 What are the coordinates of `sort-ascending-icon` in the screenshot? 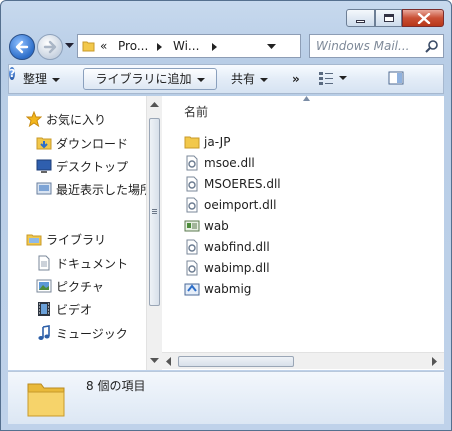 It's located at (306, 98).